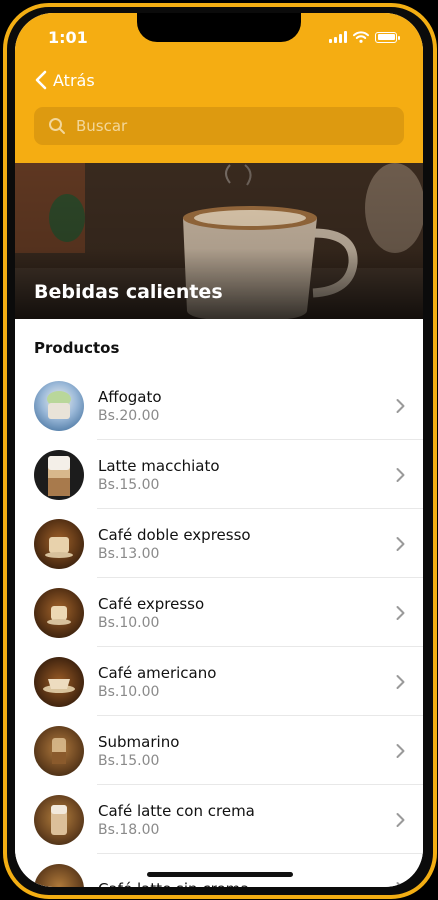 The height and width of the screenshot is (900, 438). Describe the element at coordinates (226, 126) in the screenshot. I see `search-input` at that location.